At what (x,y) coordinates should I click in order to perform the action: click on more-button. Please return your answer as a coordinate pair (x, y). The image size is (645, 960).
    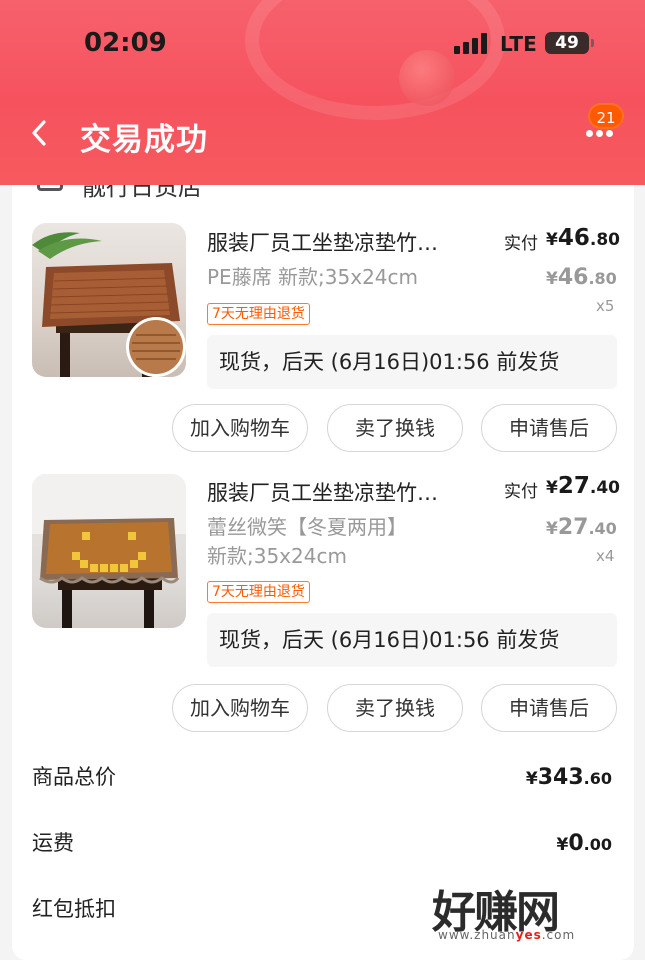
    Looking at the image, I should click on (600, 136).